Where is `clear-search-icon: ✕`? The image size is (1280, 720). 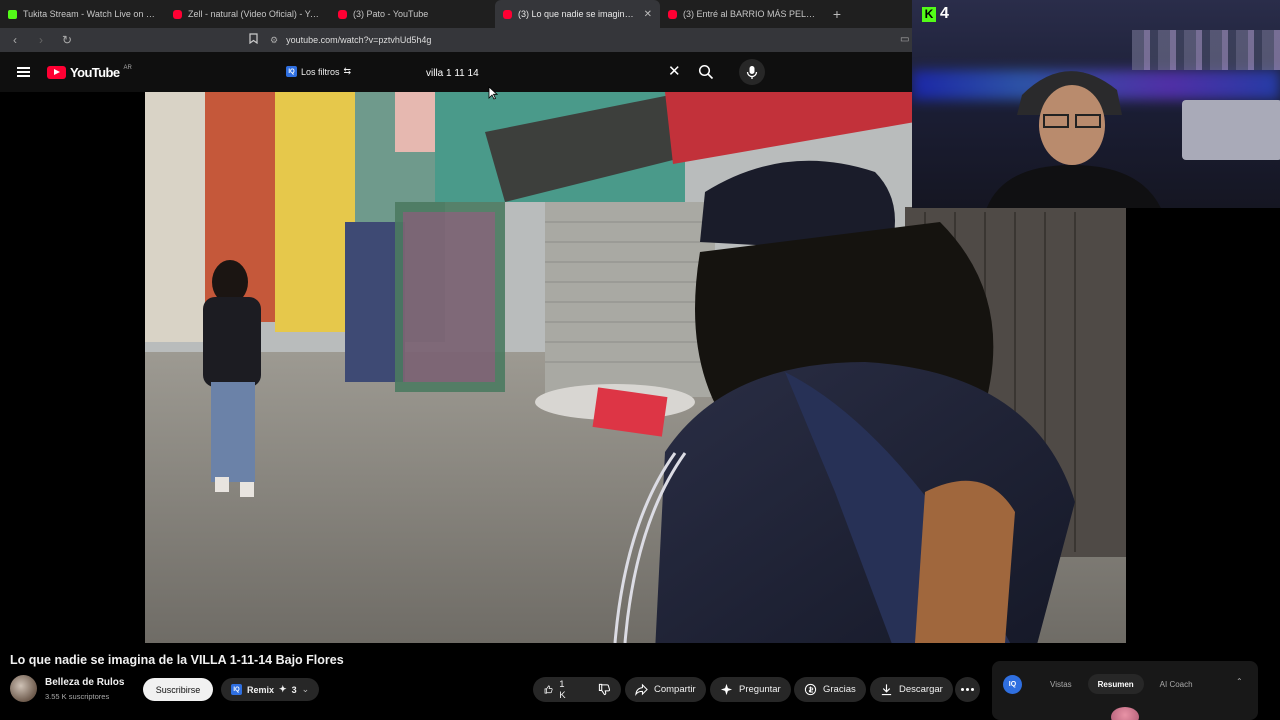
clear-search-icon: ✕ is located at coordinates (674, 72).